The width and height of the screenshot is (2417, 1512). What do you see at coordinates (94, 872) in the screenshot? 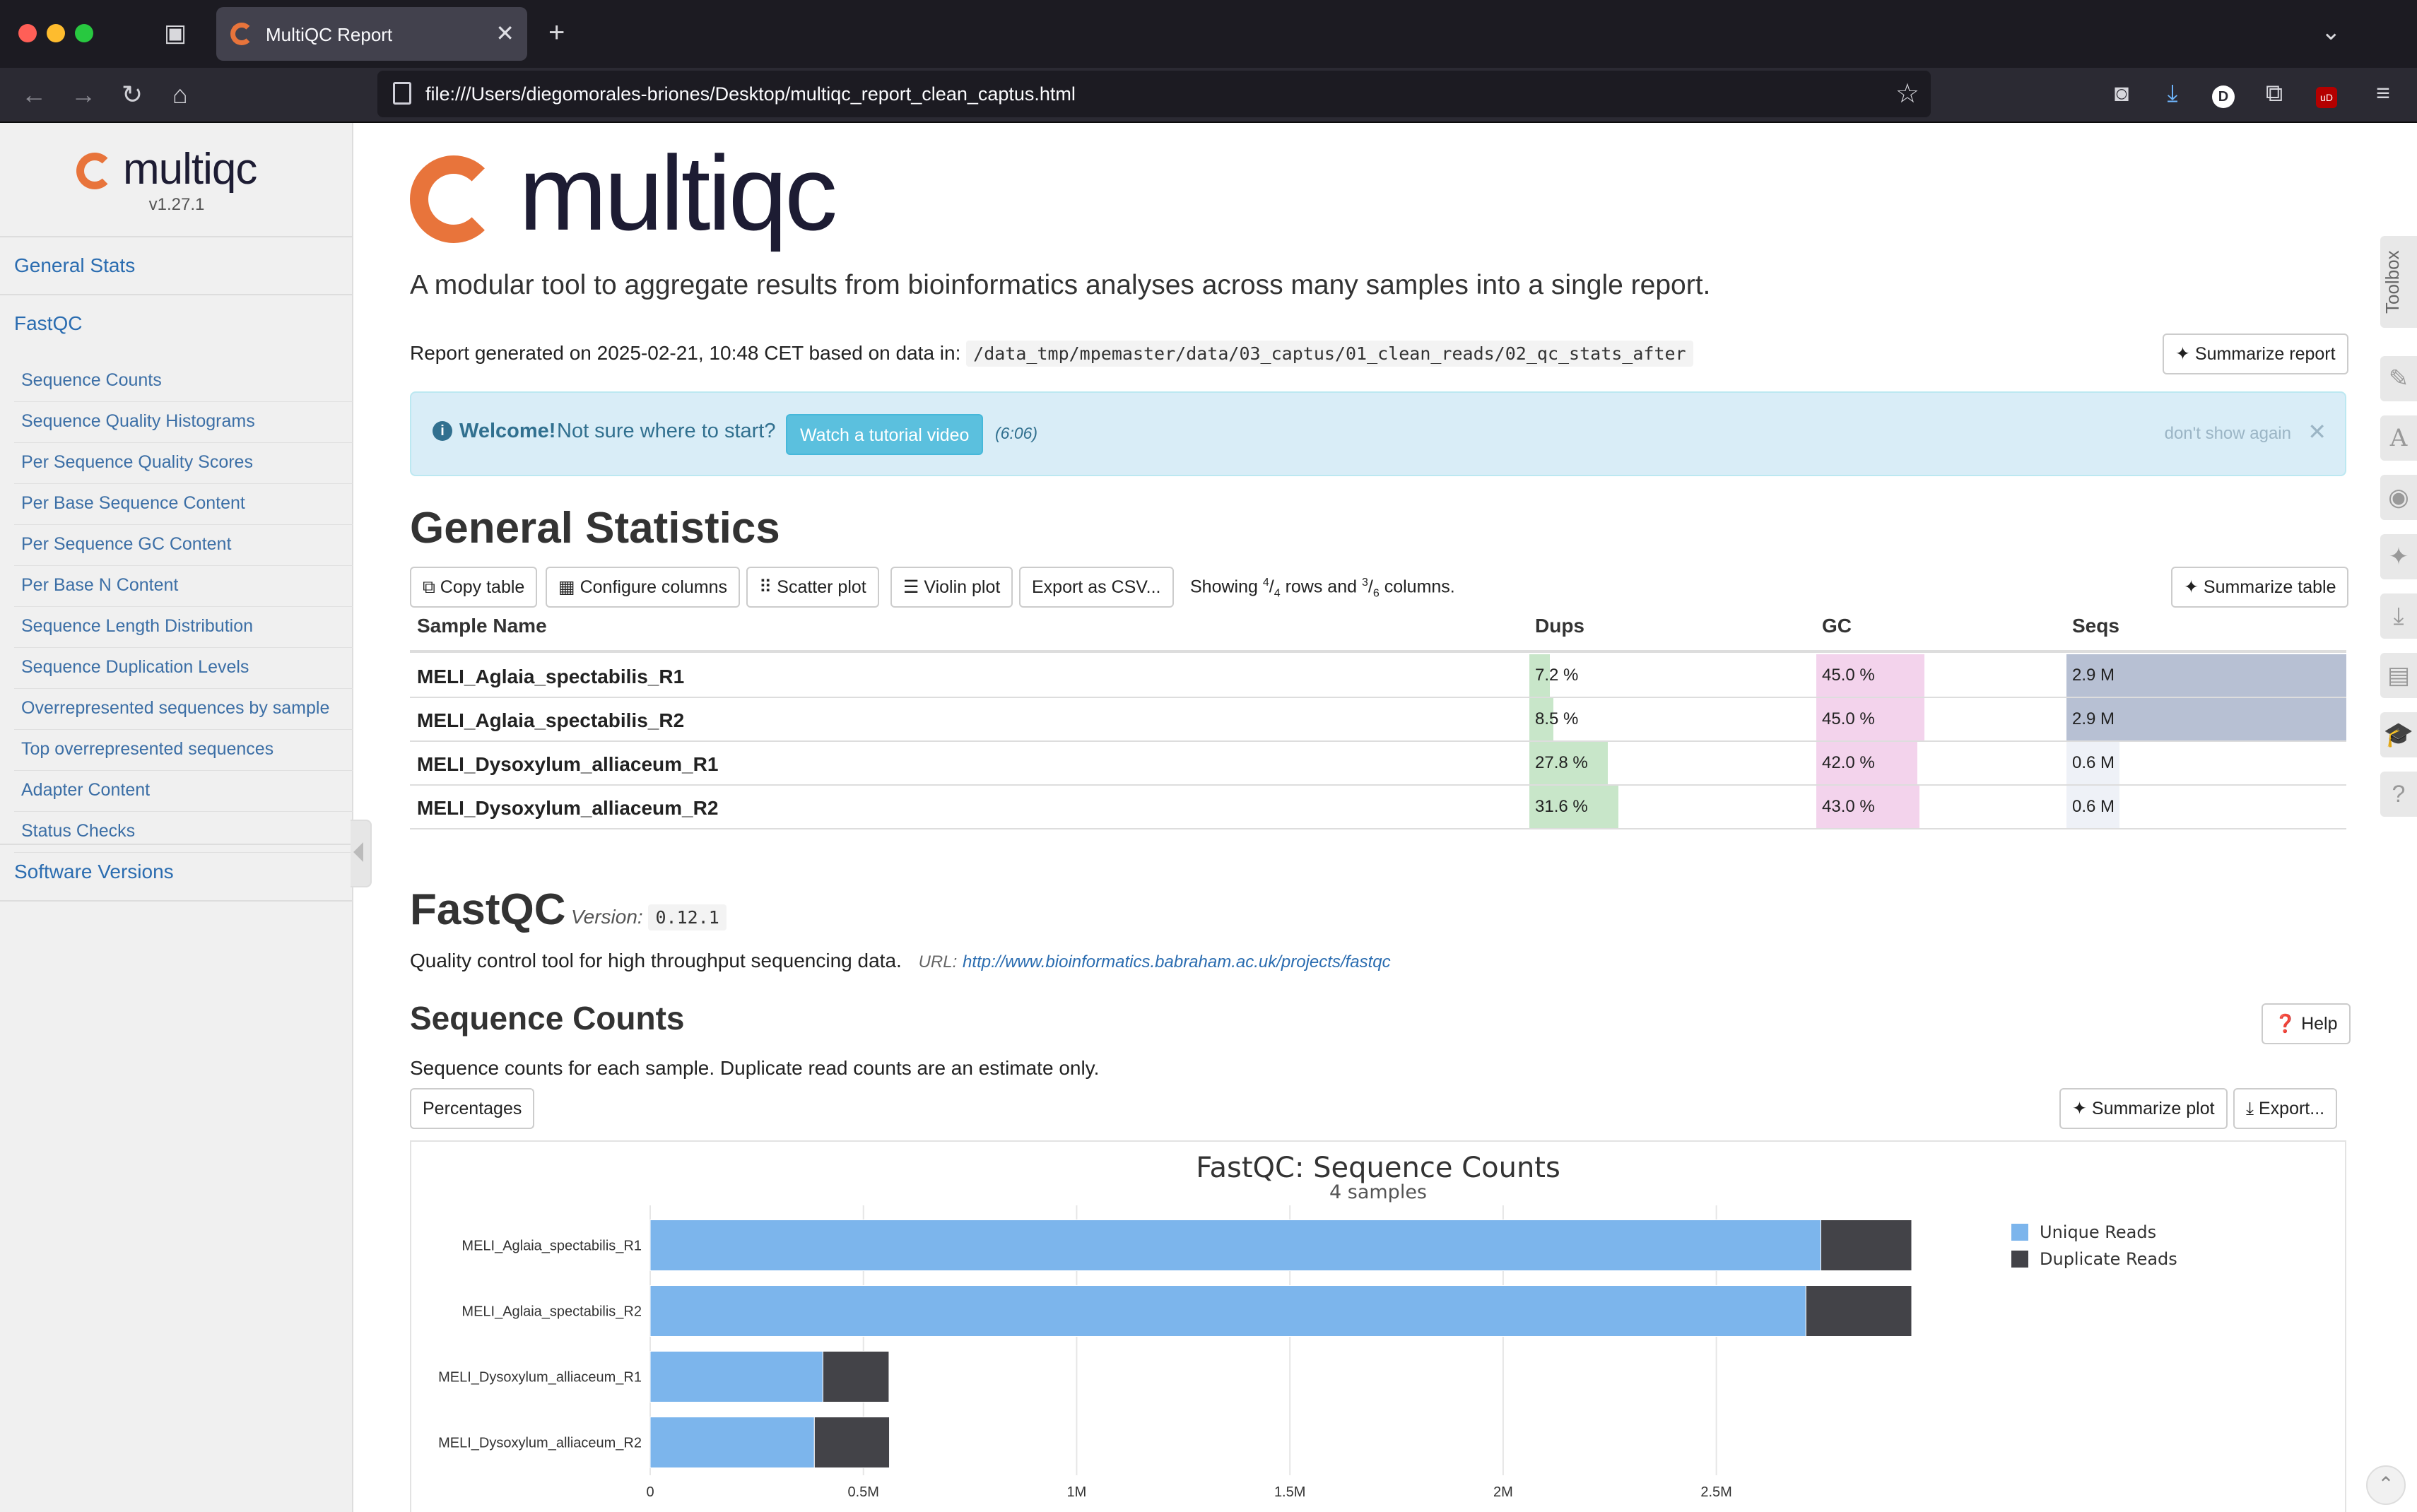
I see `sidebar-item-software-versions: Software Versions` at bounding box center [94, 872].